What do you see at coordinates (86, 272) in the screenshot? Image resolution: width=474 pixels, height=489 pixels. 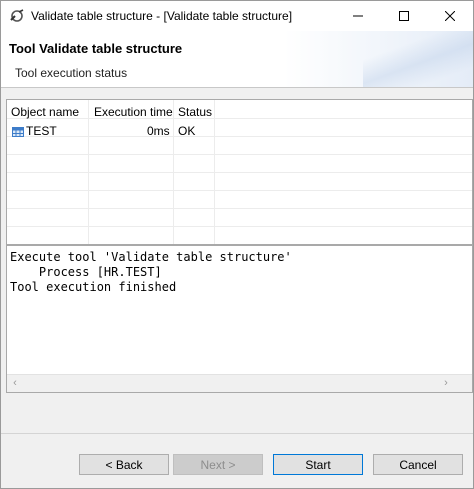 I see `log-line: Process [HR.TEST]` at bounding box center [86, 272].